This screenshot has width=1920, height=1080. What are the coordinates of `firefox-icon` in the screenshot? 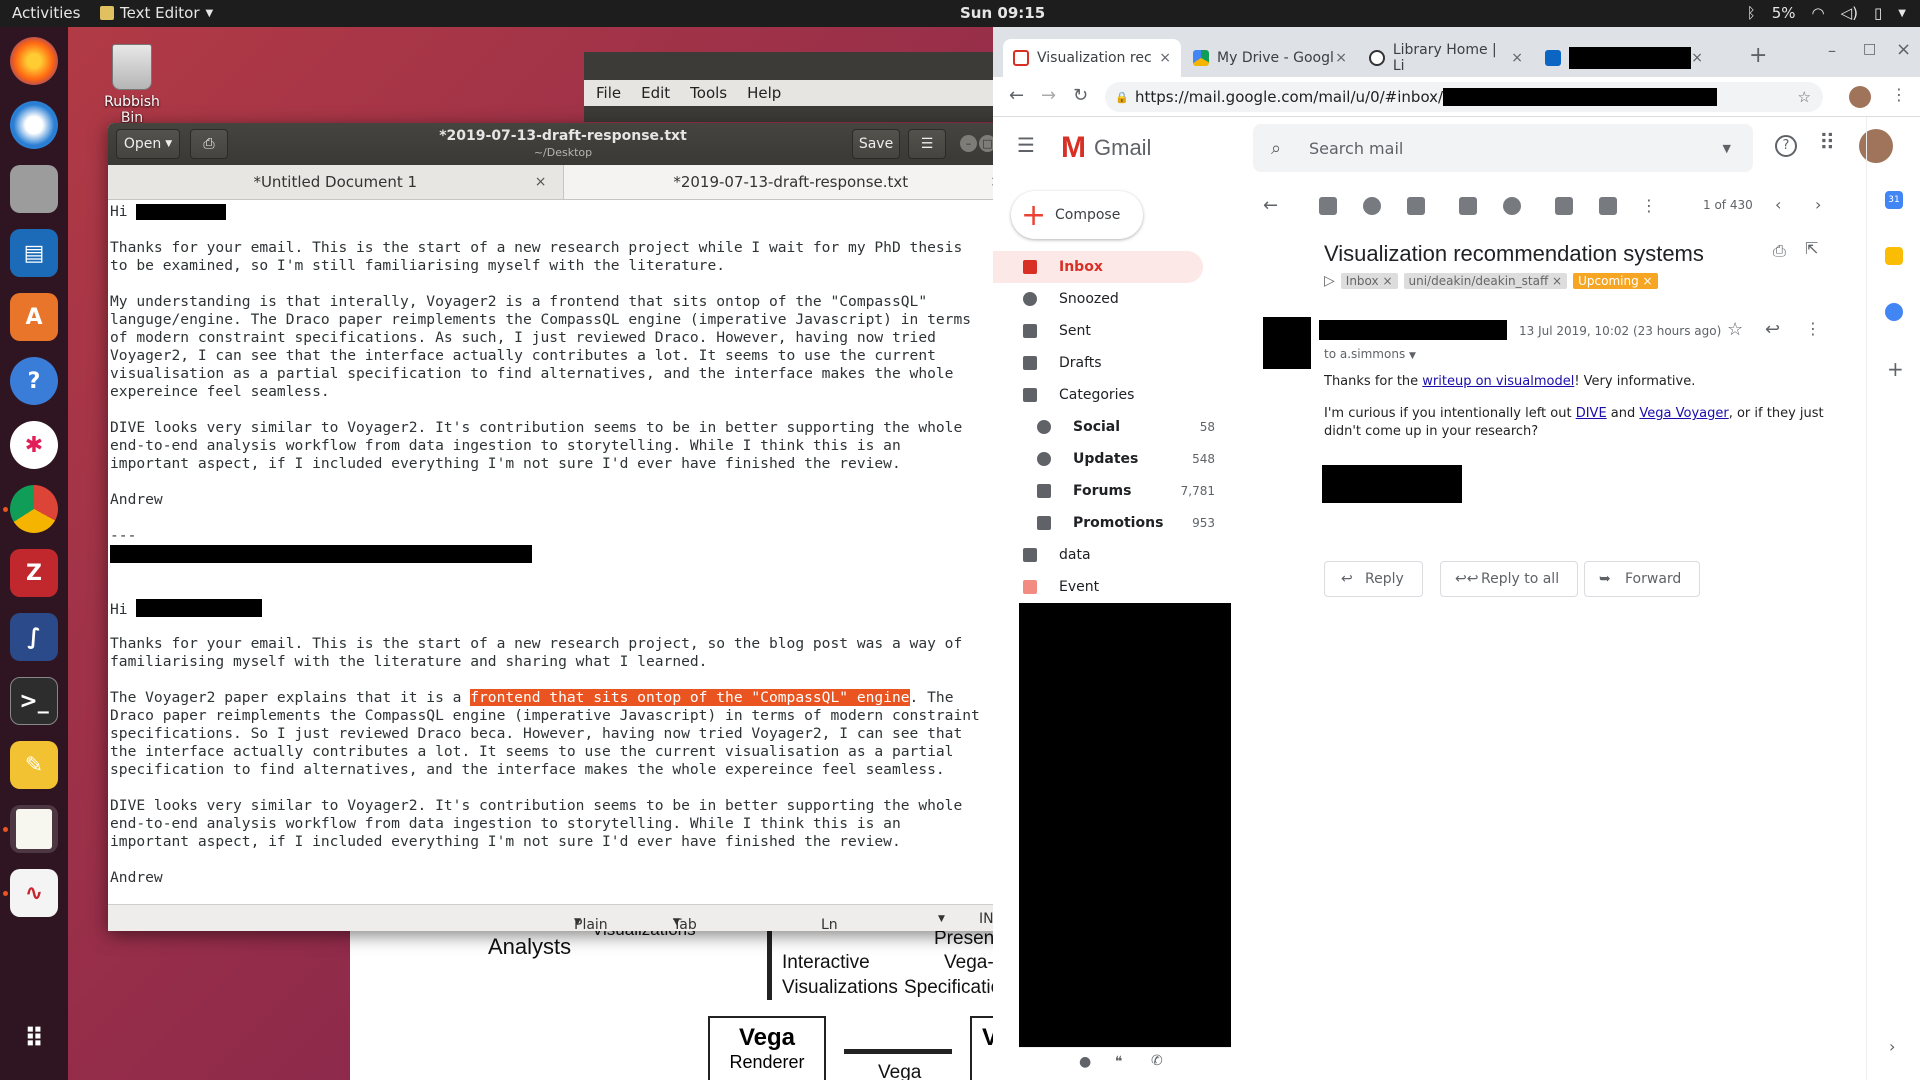 It's located at (34, 61).